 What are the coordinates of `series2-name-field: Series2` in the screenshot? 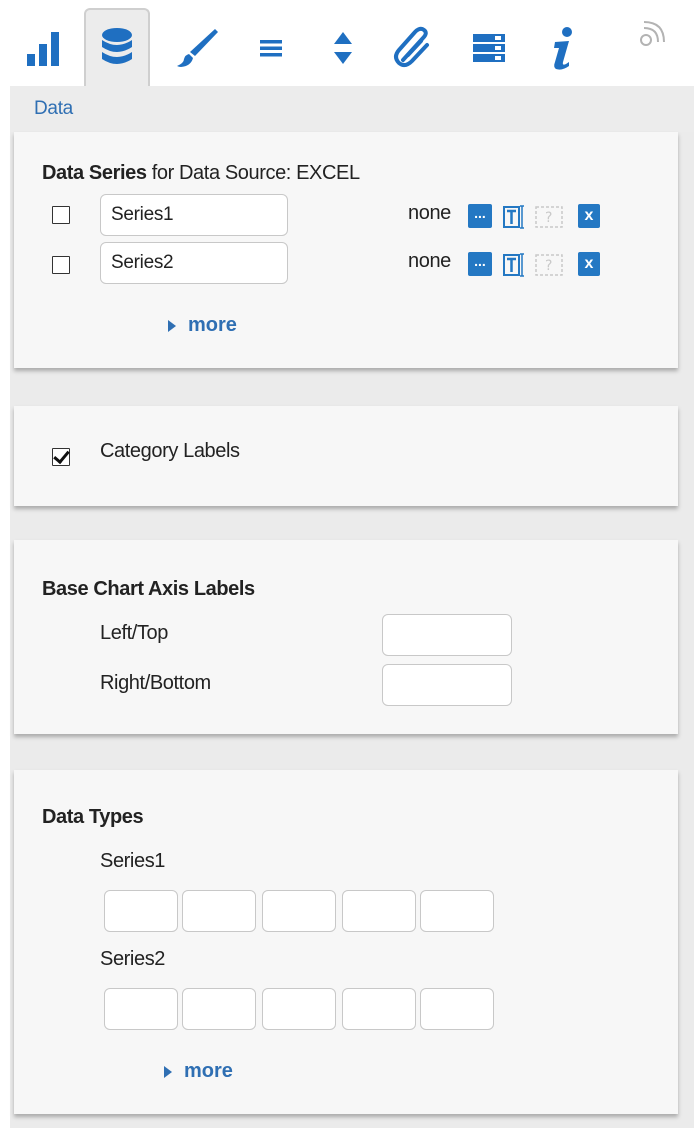 It's located at (194, 263).